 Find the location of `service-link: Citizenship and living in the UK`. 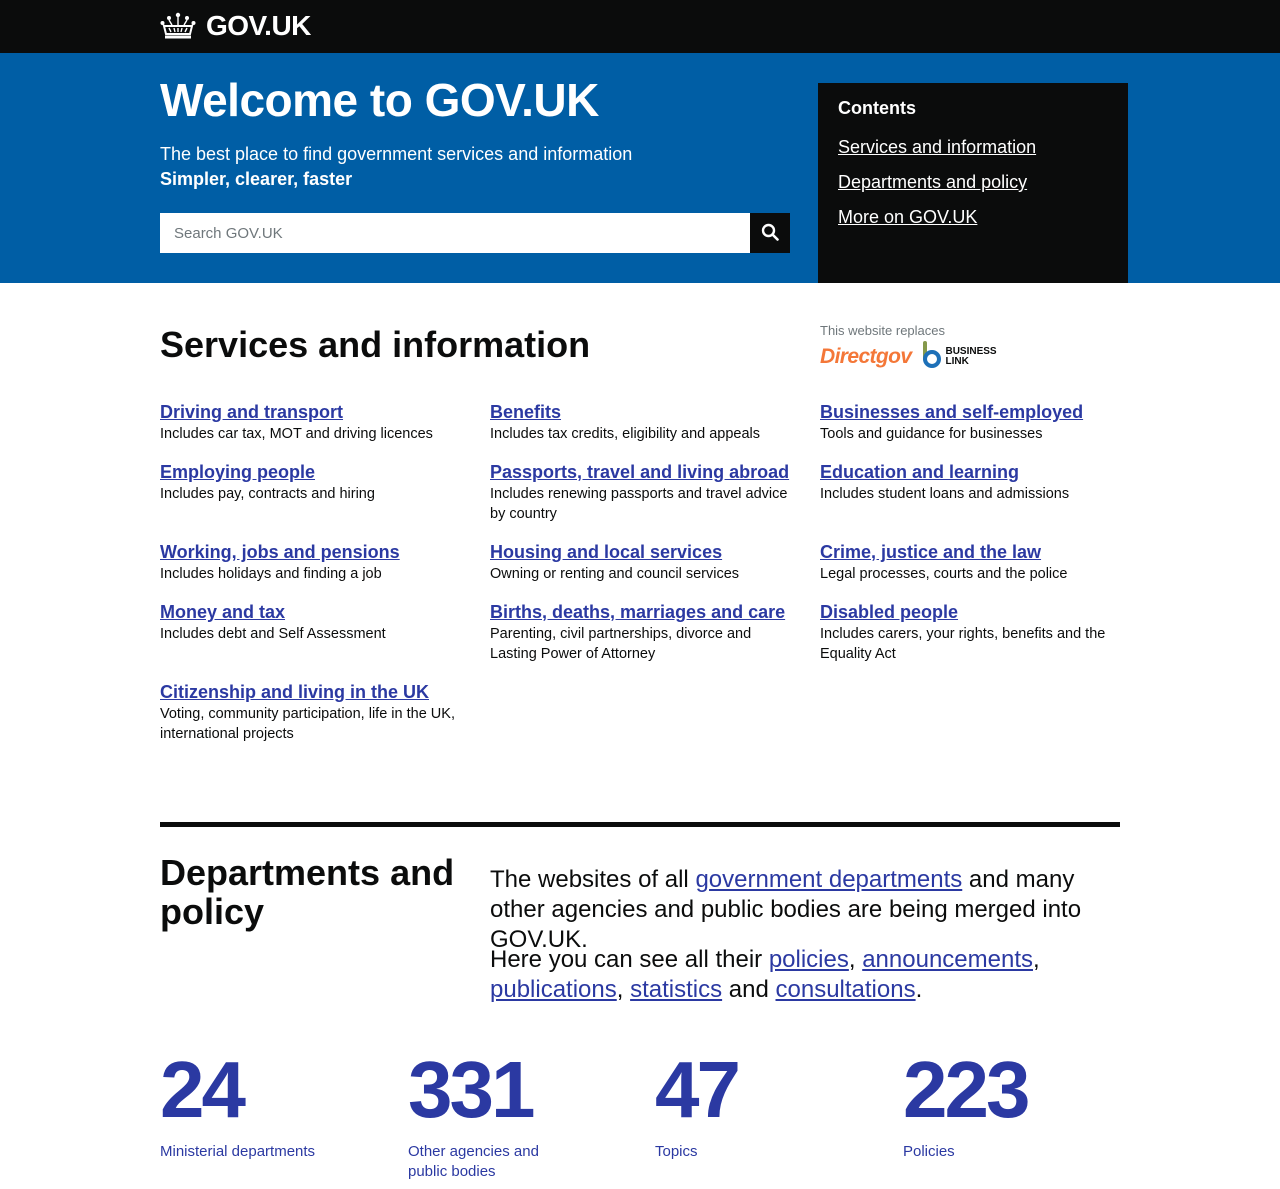

service-link: Citizenship and living in the UK is located at coordinates (310, 692).